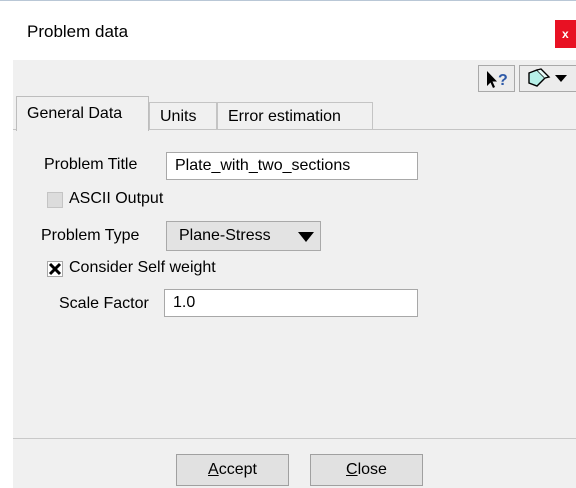 Image resolution: width=576 pixels, height=488 pixels. I want to click on tab-strip: General Data Units Error estimation, so click(294, 113).